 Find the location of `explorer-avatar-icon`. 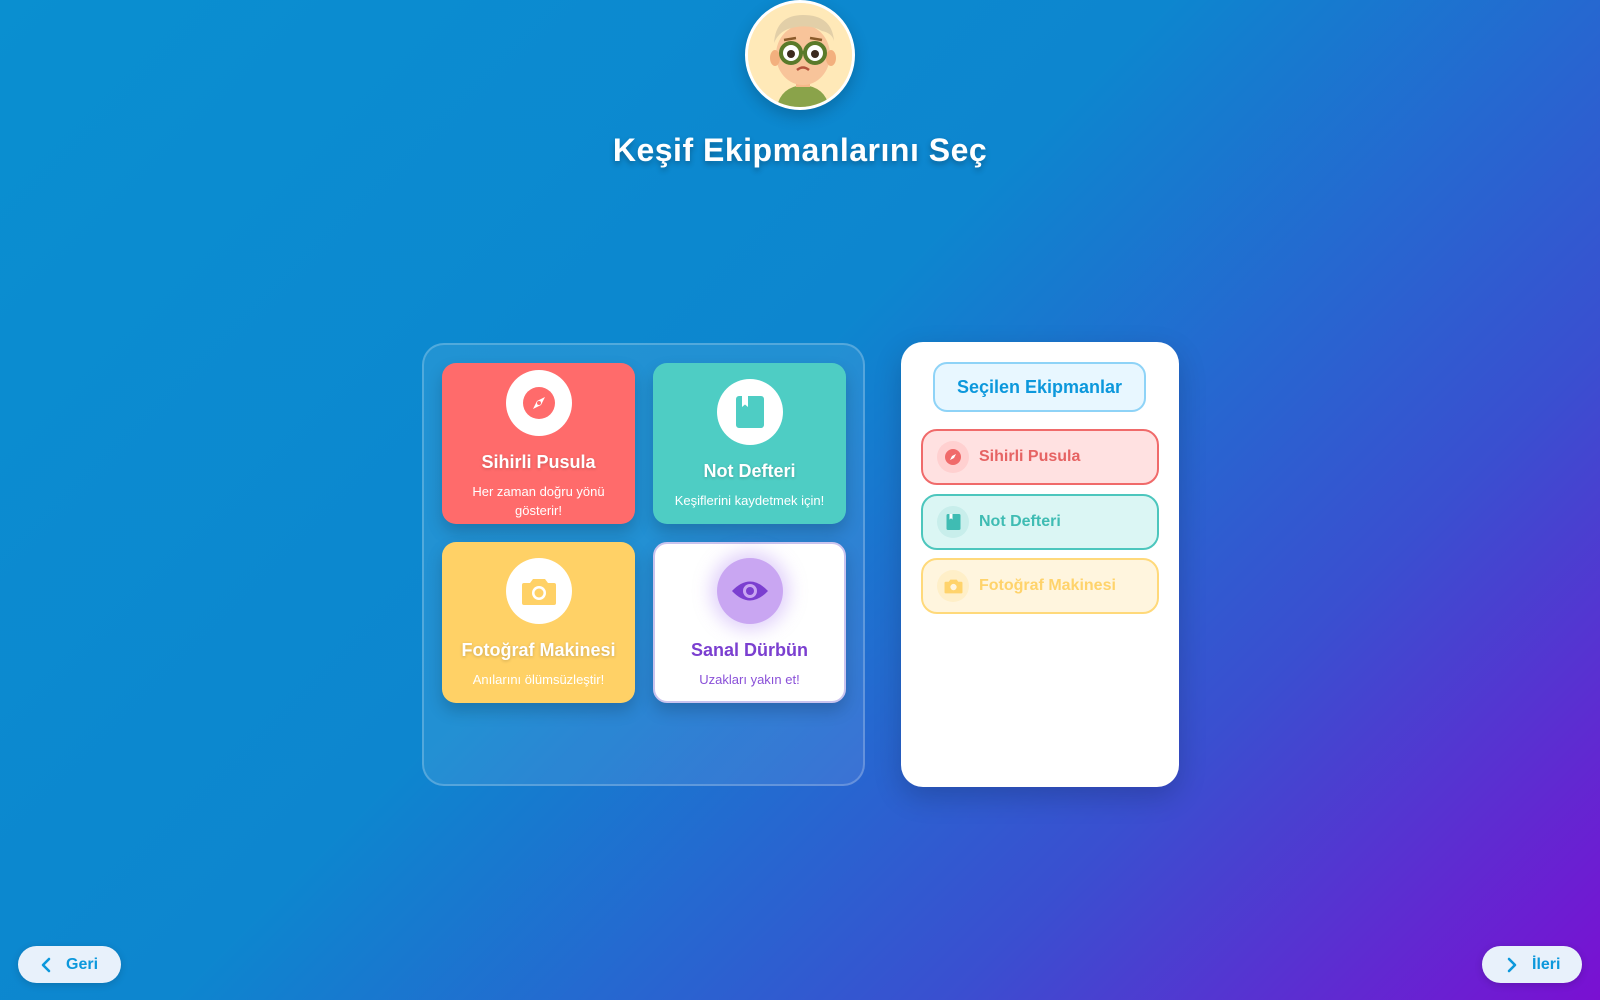

explorer-avatar-icon is located at coordinates (800, 55).